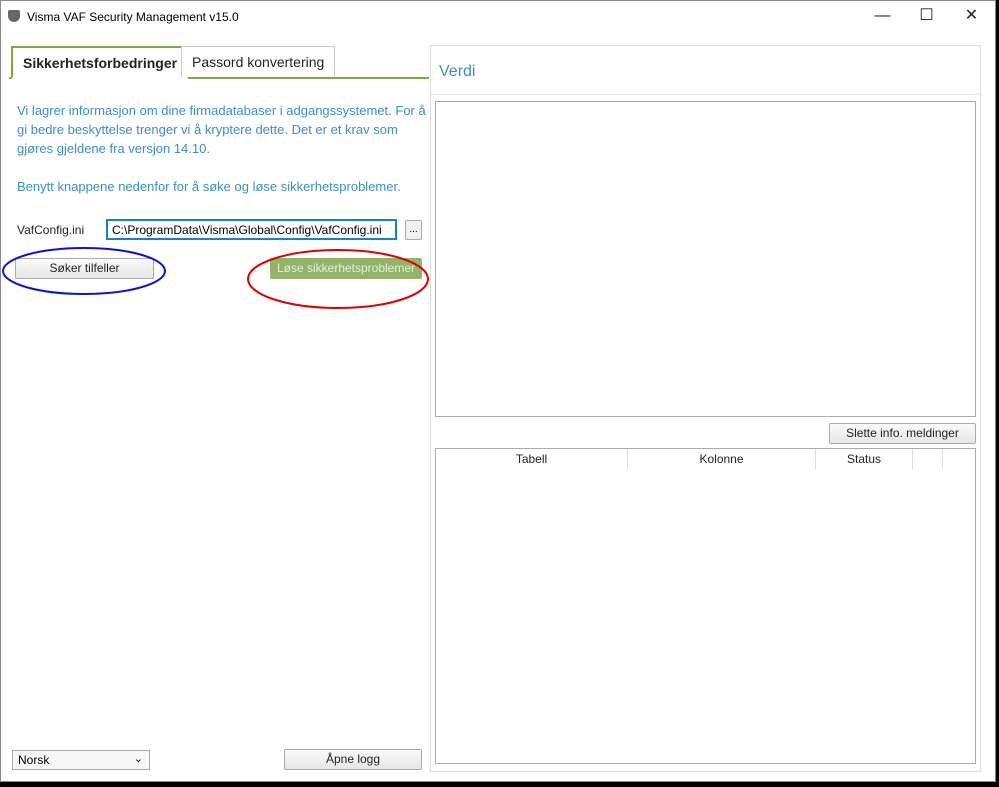 The height and width of the screenshot is (787, 999). What do you see at coordinates (215, 278) in the screenshot?
I see `annotation-overlay` at bounding box center [215, 278].